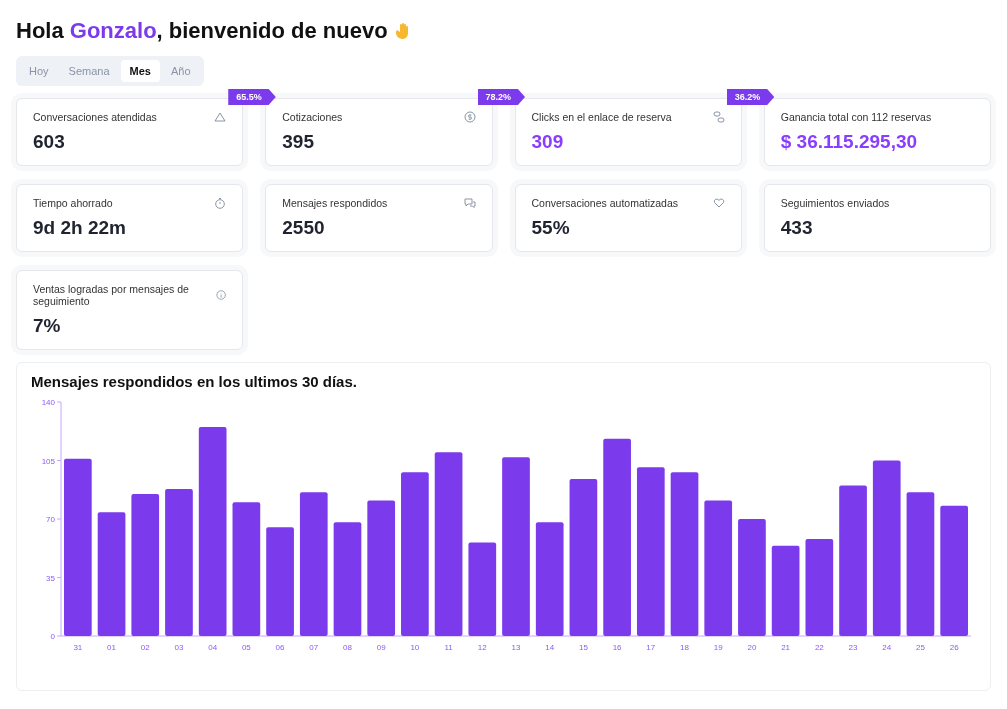  I want to click on x-tick-label: 09, so click(381, 647).